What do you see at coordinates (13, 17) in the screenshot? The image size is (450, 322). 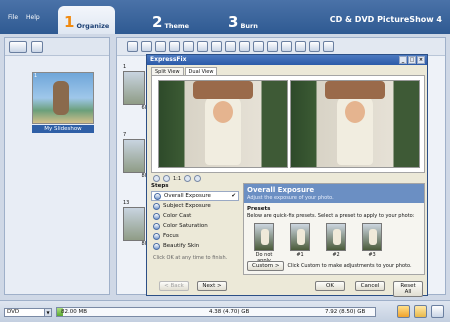 I see `menu-file: File` at bounding box center [13, 17].